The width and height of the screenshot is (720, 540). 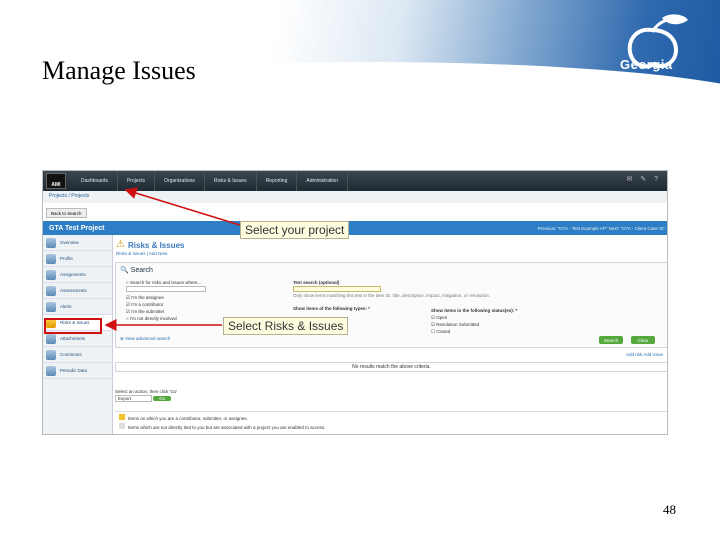 I want to click on page-number: 48, so click(x=669, y=509).